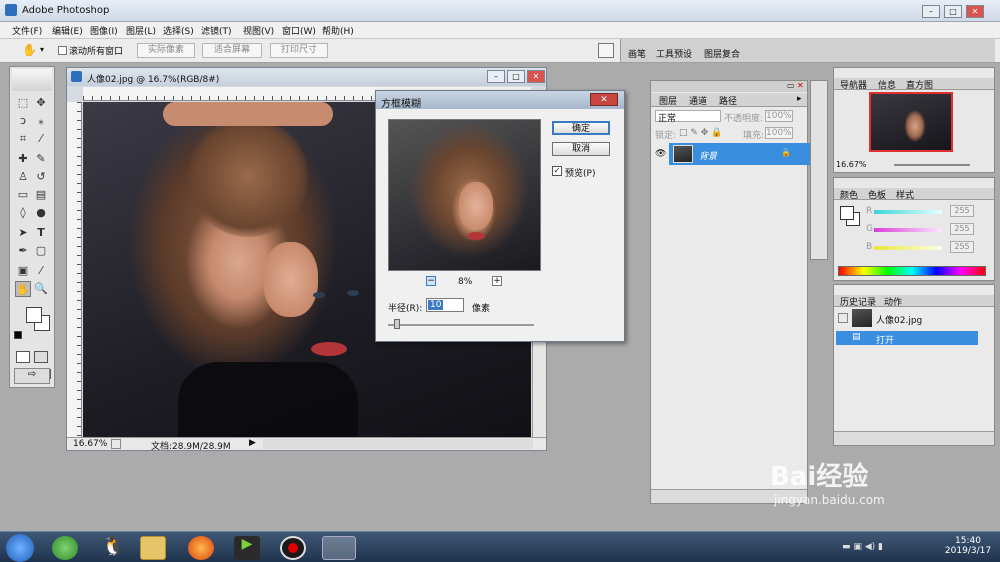 The height and width of the screenshot is (562, 1000). I want to click on notes-tool-icon: ▣, so click(23, 271).